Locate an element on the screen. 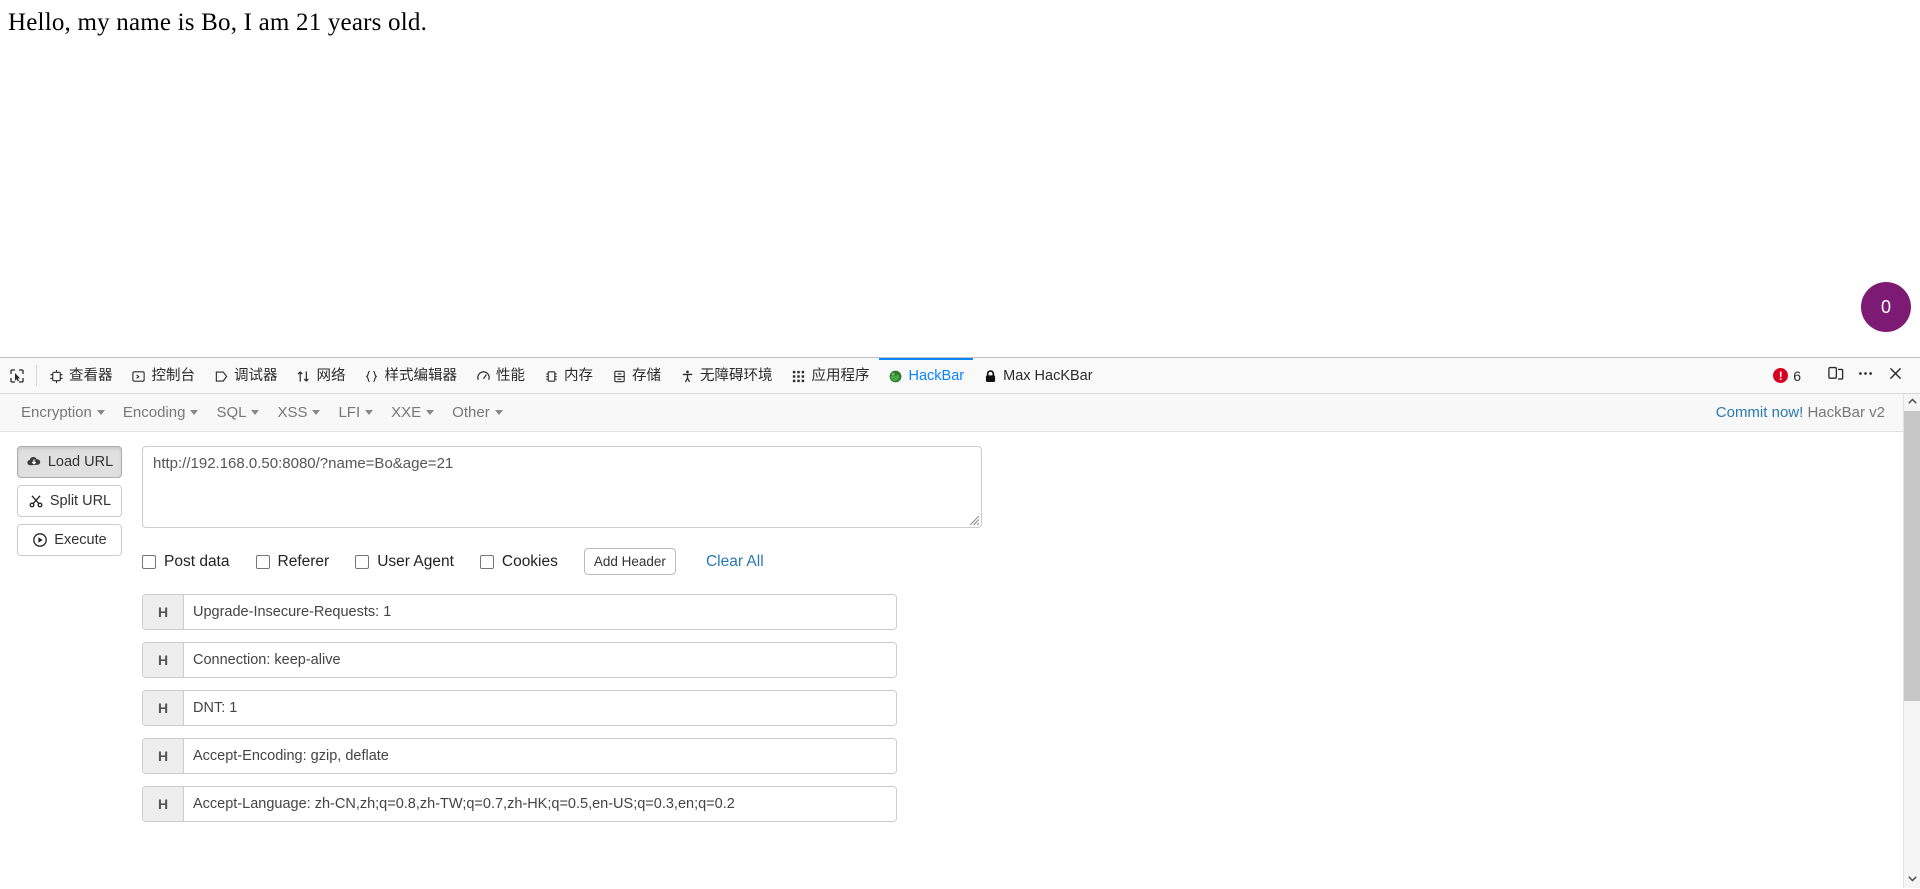 The width and height of the screenshot is (1920, 889). tab-performance: 性能 is located at coordinates (500, 375).